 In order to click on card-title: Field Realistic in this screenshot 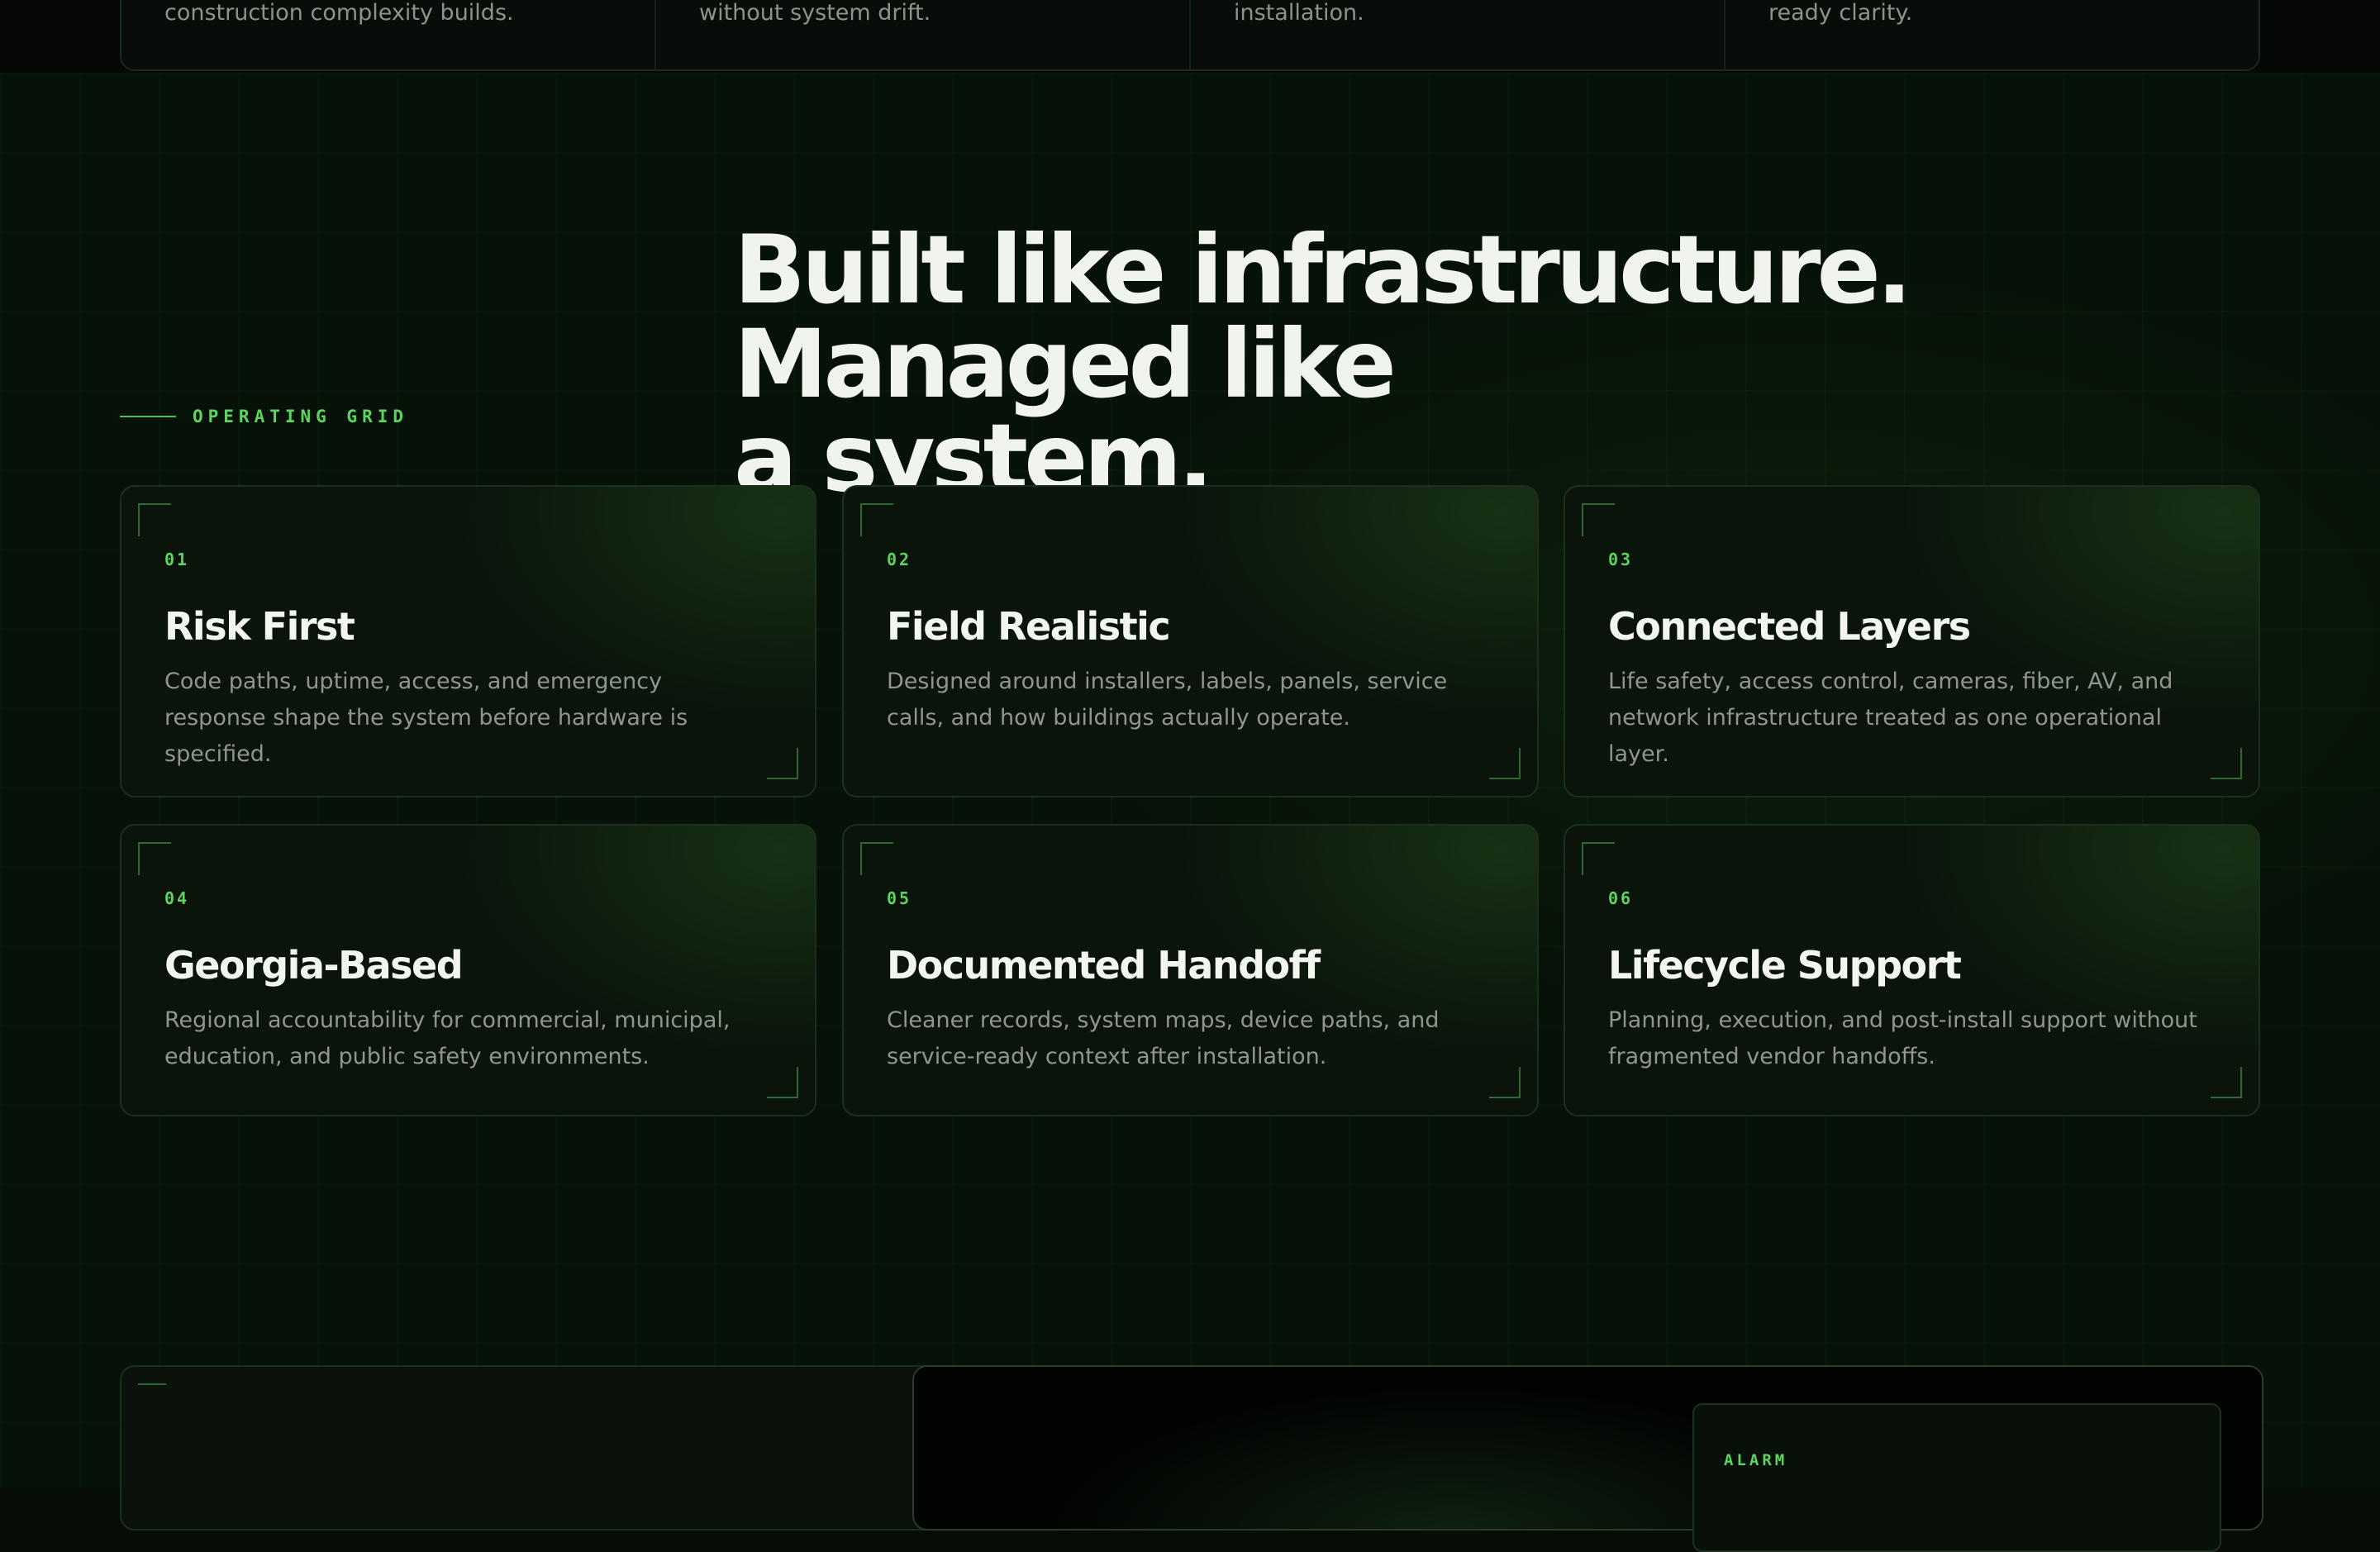, I will do `click(1029, 626)`.